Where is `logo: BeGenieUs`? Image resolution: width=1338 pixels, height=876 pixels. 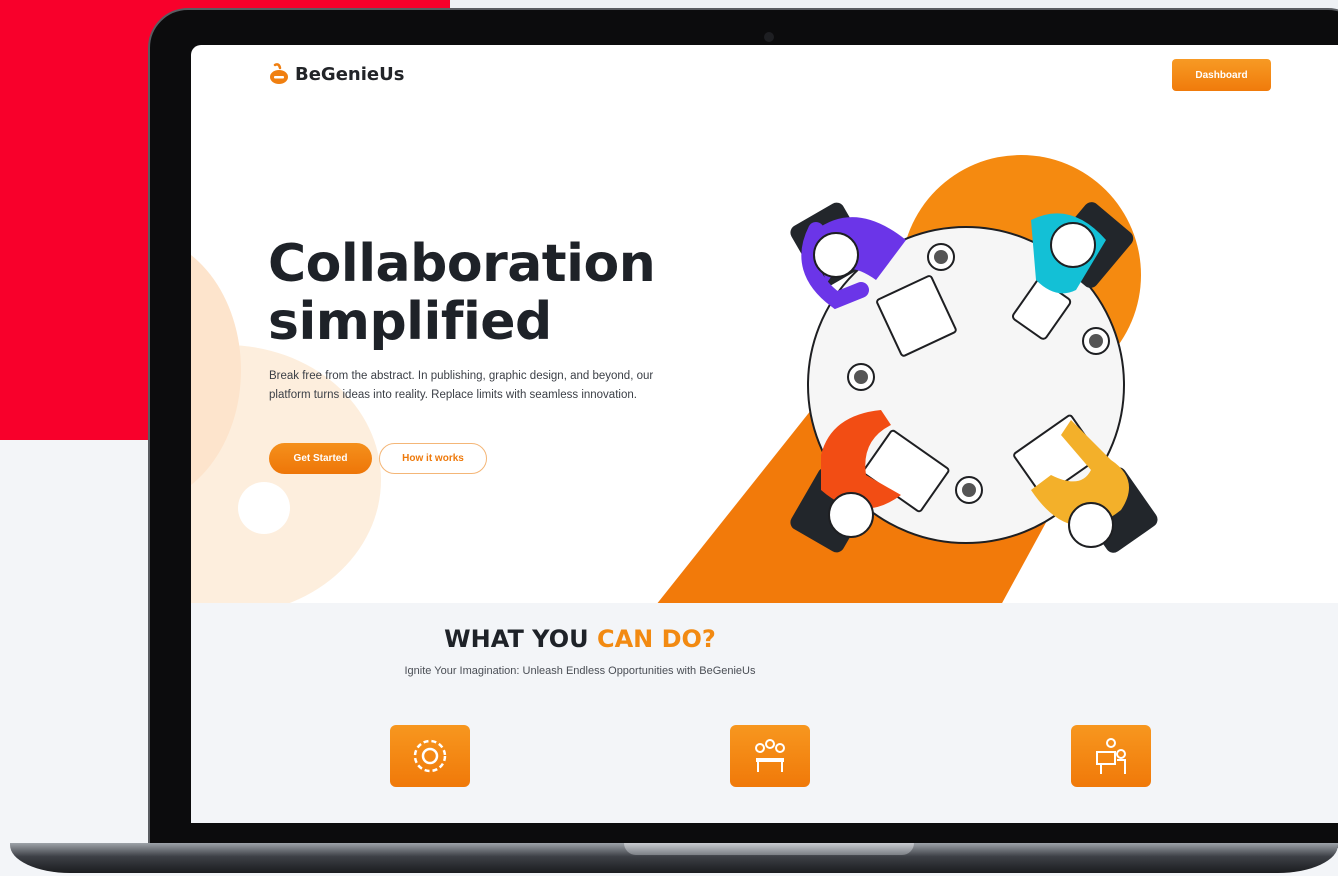 logo: BeGenieUs is located at coordinates (336, 74).